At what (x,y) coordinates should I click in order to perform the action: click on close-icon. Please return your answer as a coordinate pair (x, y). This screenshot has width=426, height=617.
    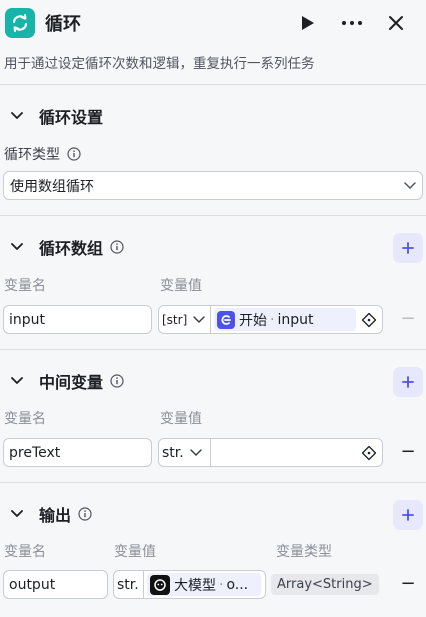
    Looking at the image, I should click on (396, 23).